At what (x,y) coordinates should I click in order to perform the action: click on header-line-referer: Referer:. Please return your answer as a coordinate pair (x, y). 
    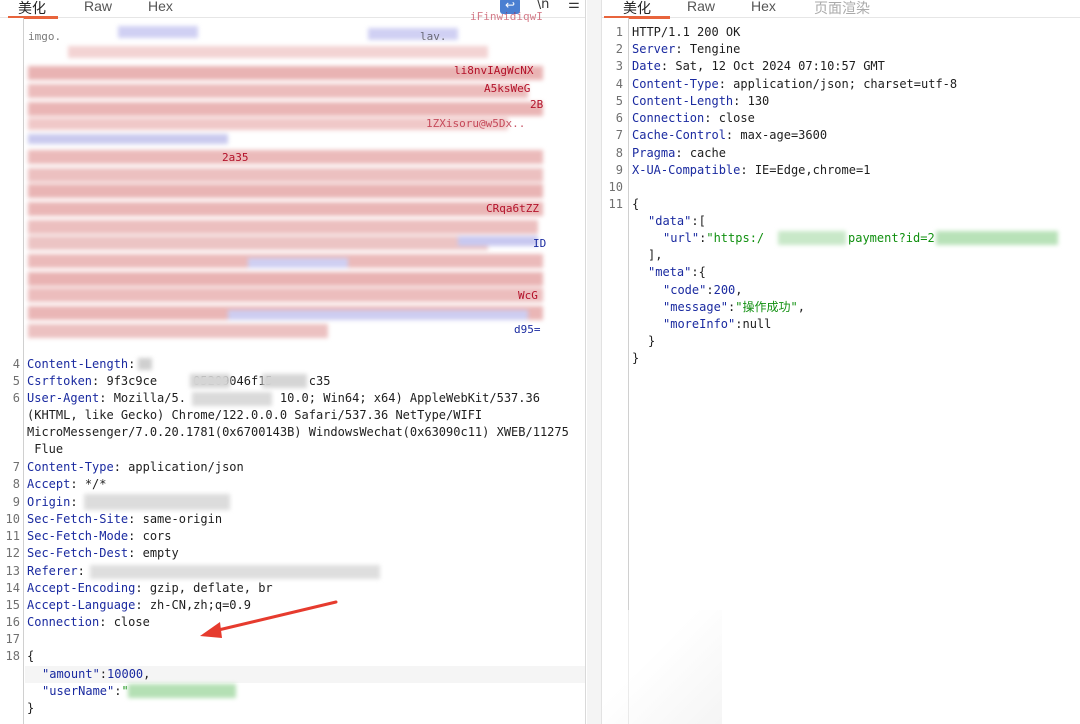
    Looking at the image, I should click on (59, 571).